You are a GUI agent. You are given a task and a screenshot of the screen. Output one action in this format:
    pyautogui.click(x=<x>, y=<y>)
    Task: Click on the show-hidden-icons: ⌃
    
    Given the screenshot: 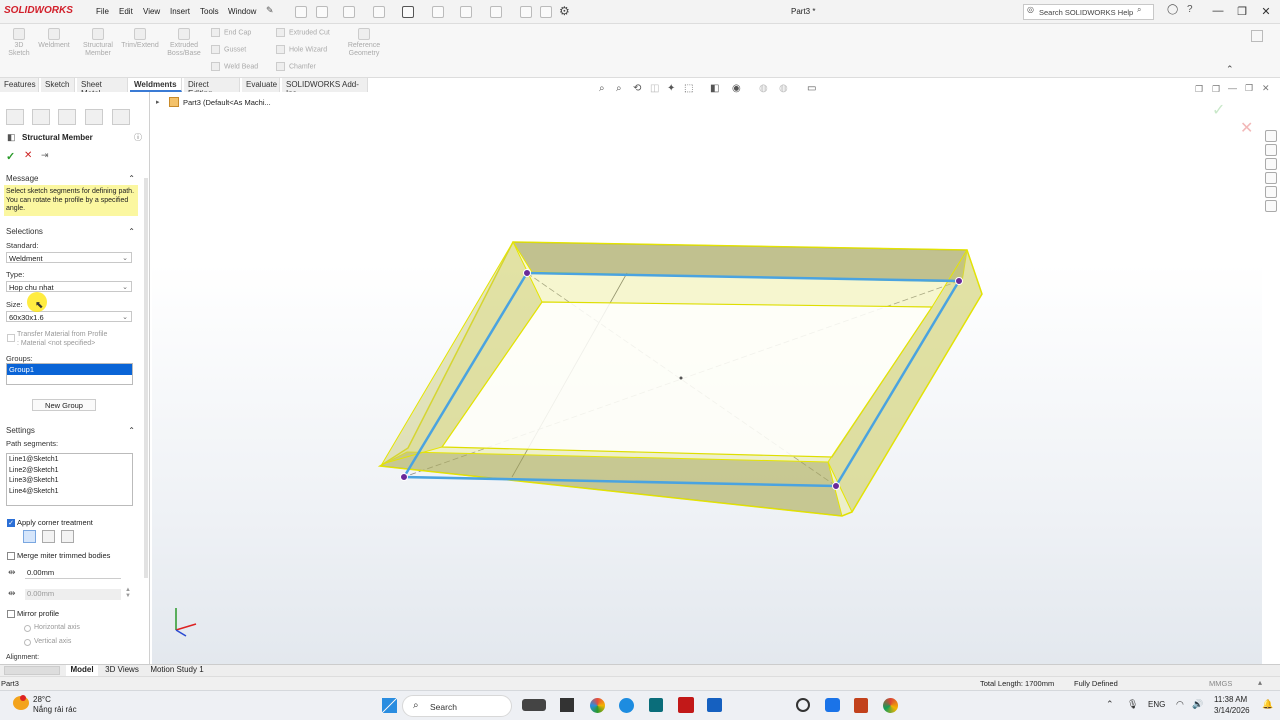 What is the action you would take?
    pyautogui.click(x=1110, y=704)
    